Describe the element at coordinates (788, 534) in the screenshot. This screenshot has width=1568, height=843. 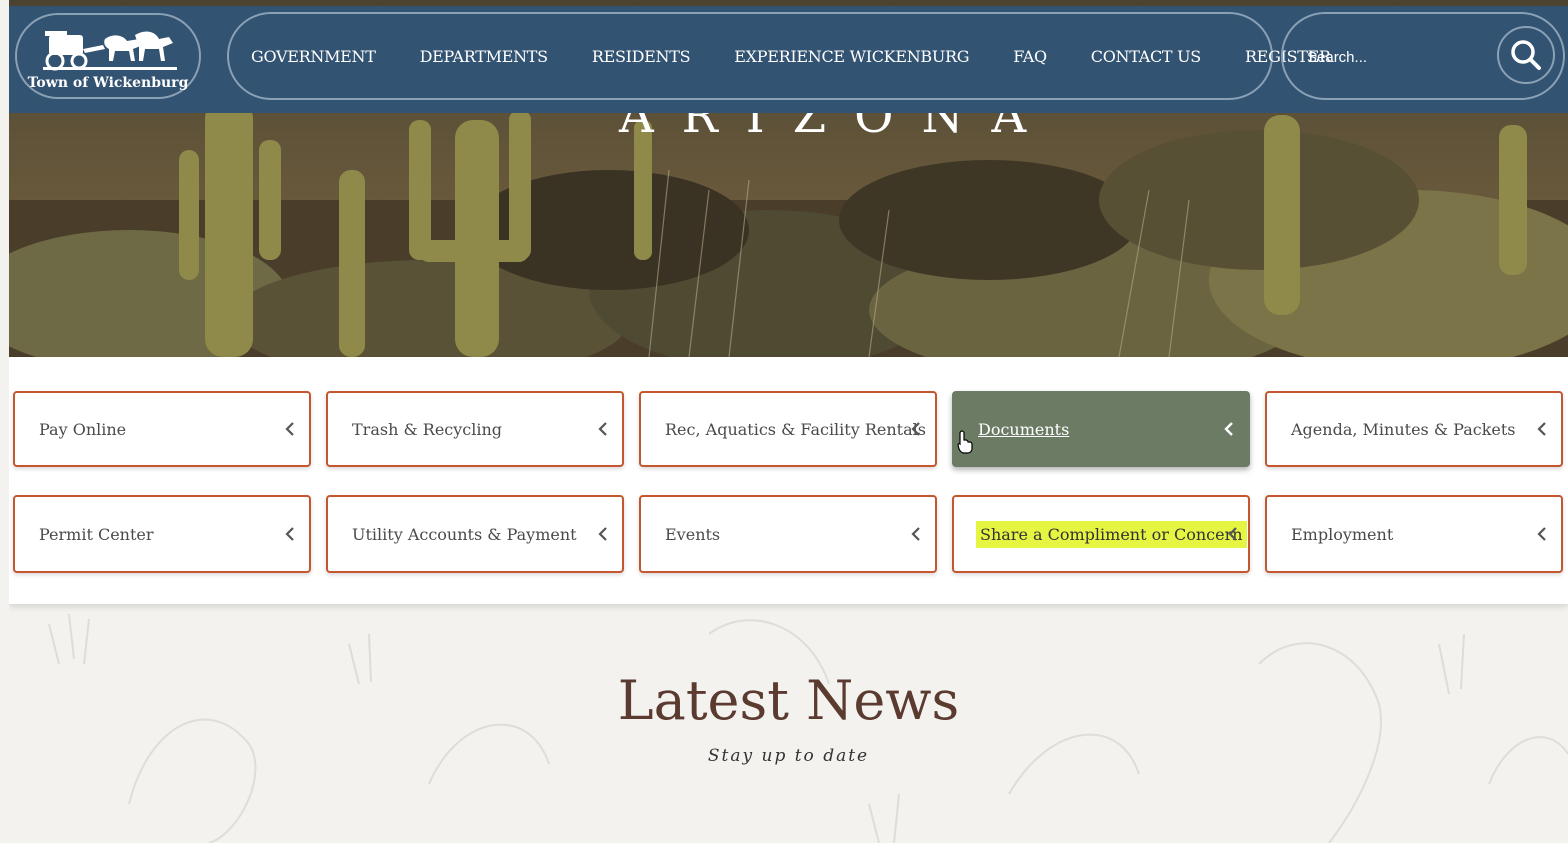
I see `quick-link-events: Events` at that location.